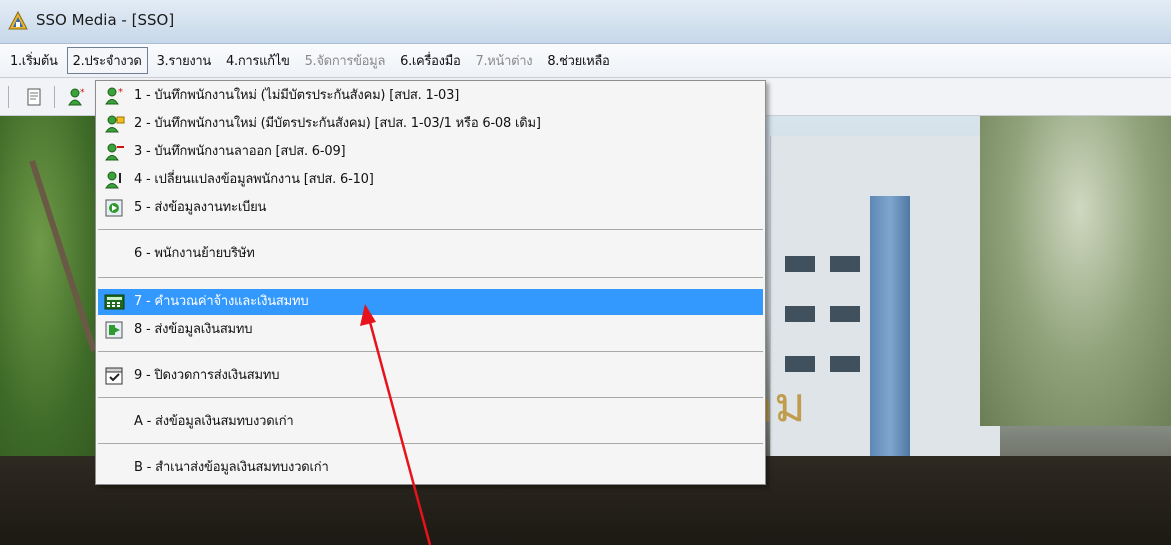  Describe the element at coordinates (114, 302) in the screenshot. I see `calculator-icon` at that location.